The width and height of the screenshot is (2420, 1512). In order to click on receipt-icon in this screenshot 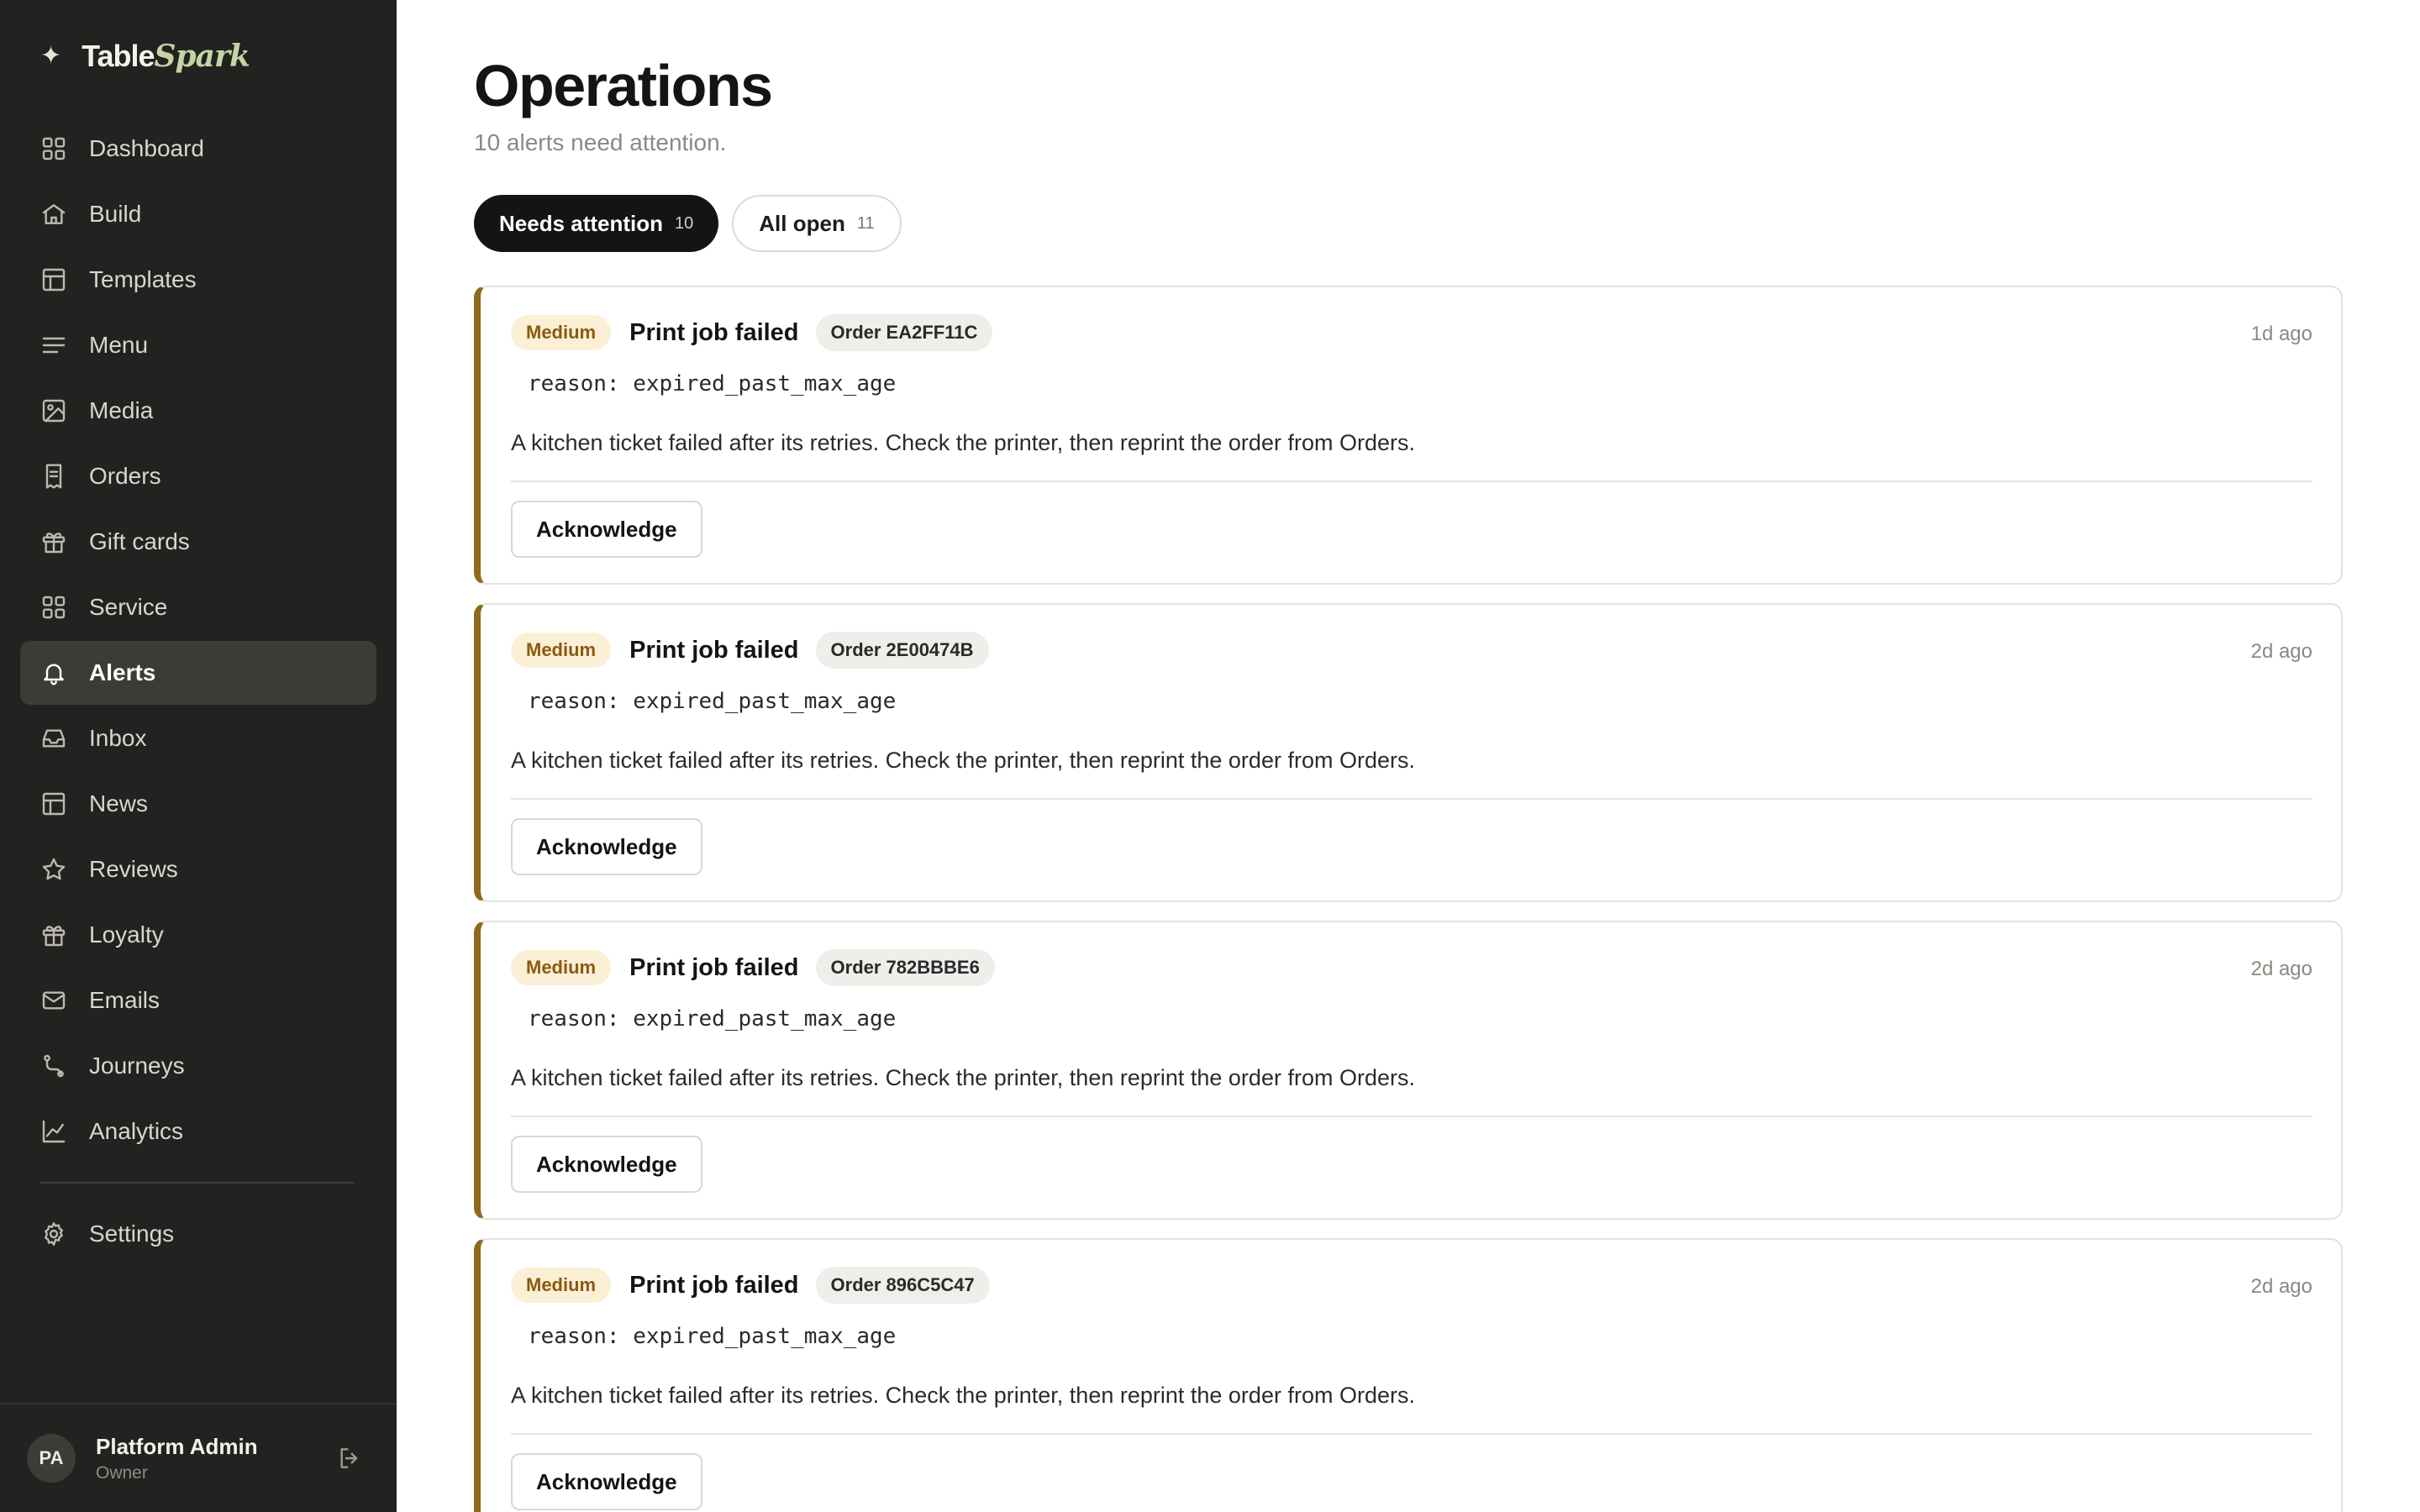, I will do `click(53, 476)`.